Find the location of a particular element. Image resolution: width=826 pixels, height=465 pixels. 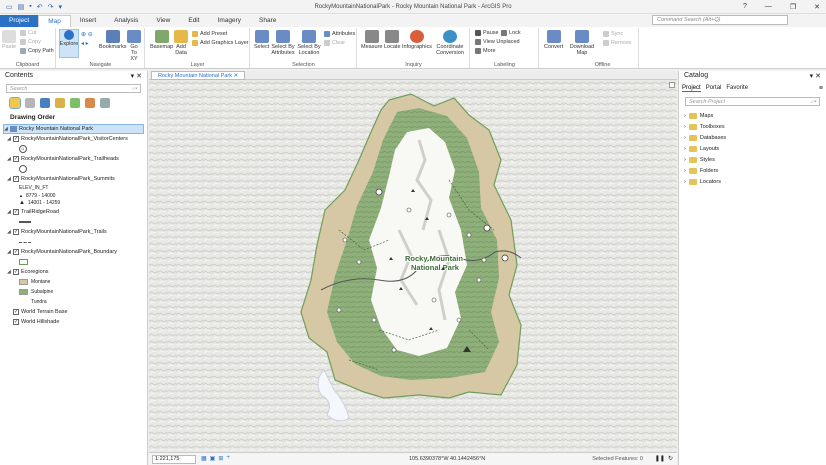

paste-button: Paste is located at coordinates (9, 40).